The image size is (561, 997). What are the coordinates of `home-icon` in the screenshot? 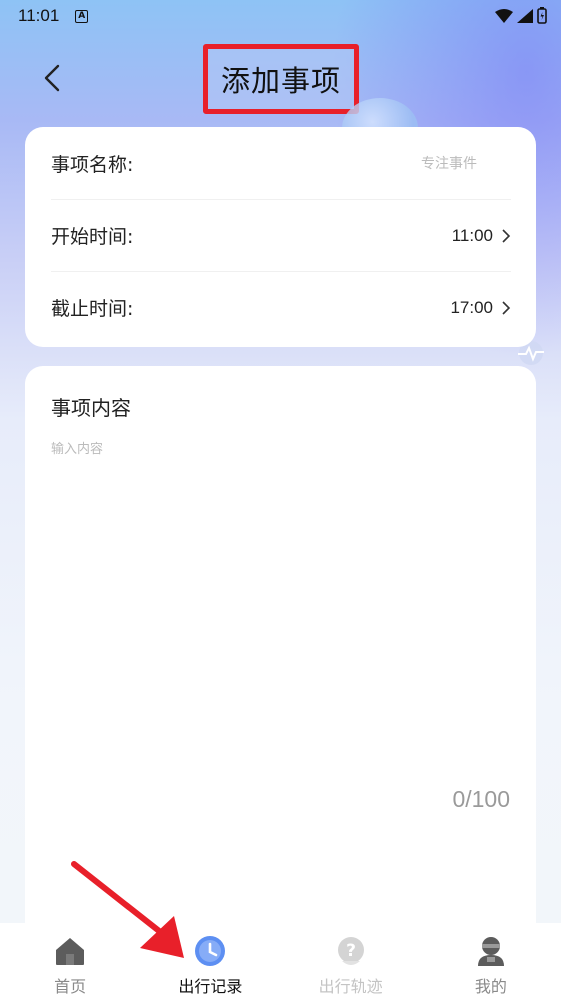 It's located at (70, 951).